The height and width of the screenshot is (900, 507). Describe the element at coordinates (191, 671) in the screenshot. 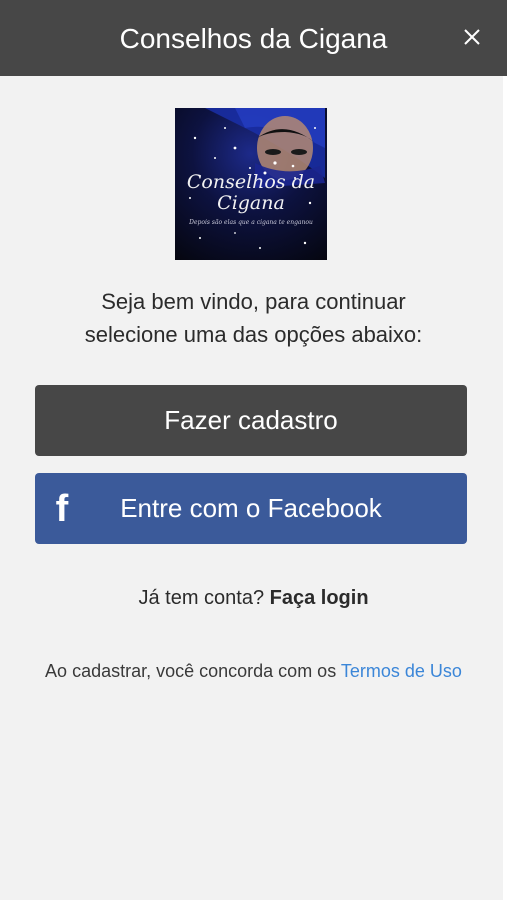

I see `terms-text: Ao cadastrar, você concorda com os` at that location.